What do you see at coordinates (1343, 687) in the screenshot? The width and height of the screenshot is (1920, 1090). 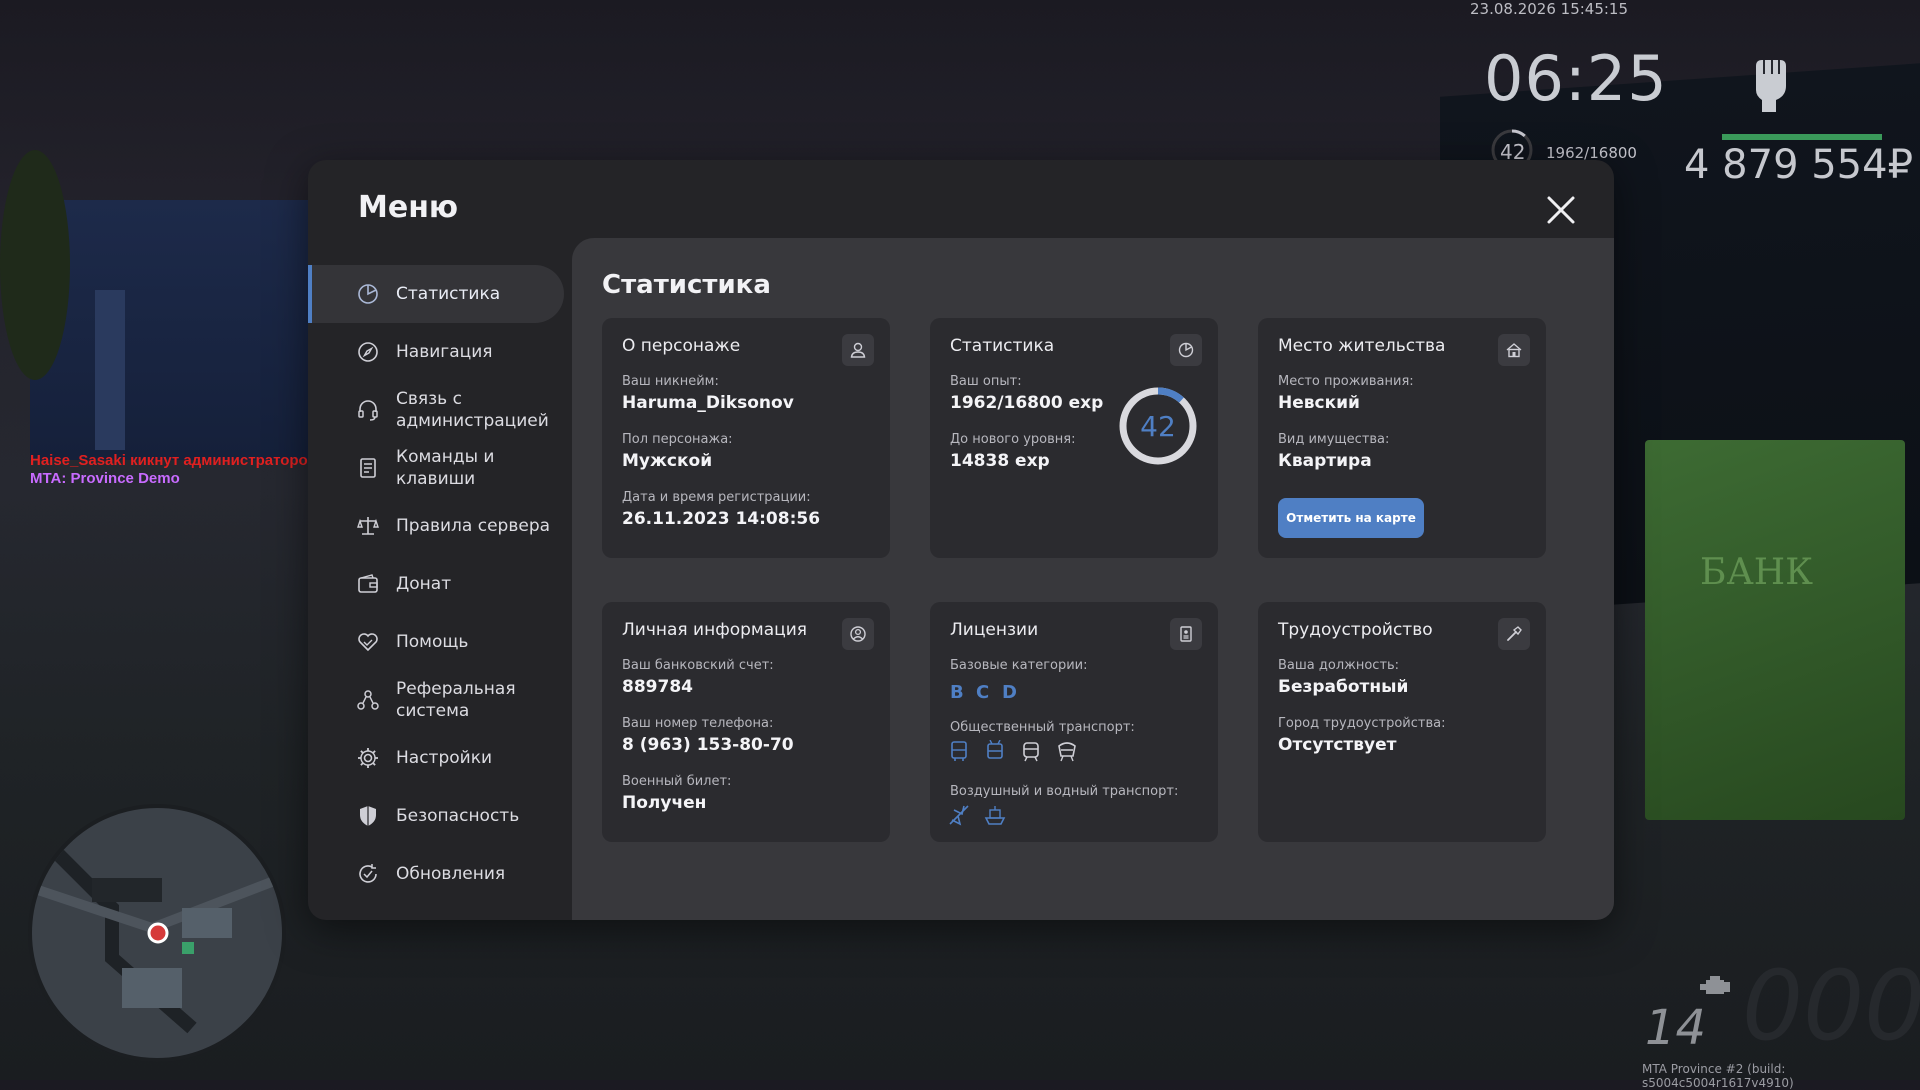 I see `job-position-value: Безработный` at bounding box center [1343, 687].